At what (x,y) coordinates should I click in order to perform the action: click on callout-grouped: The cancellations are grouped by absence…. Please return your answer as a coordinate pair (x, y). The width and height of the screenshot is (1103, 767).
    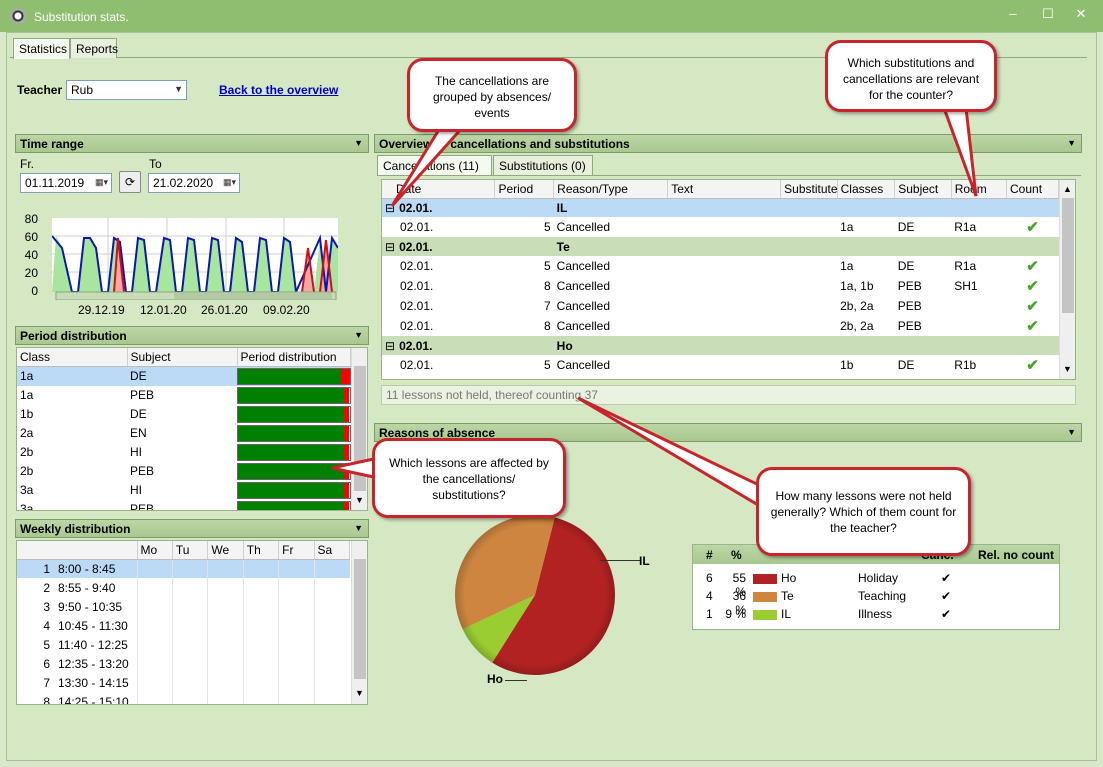
    Looking at the image, I should click on (492, 95).